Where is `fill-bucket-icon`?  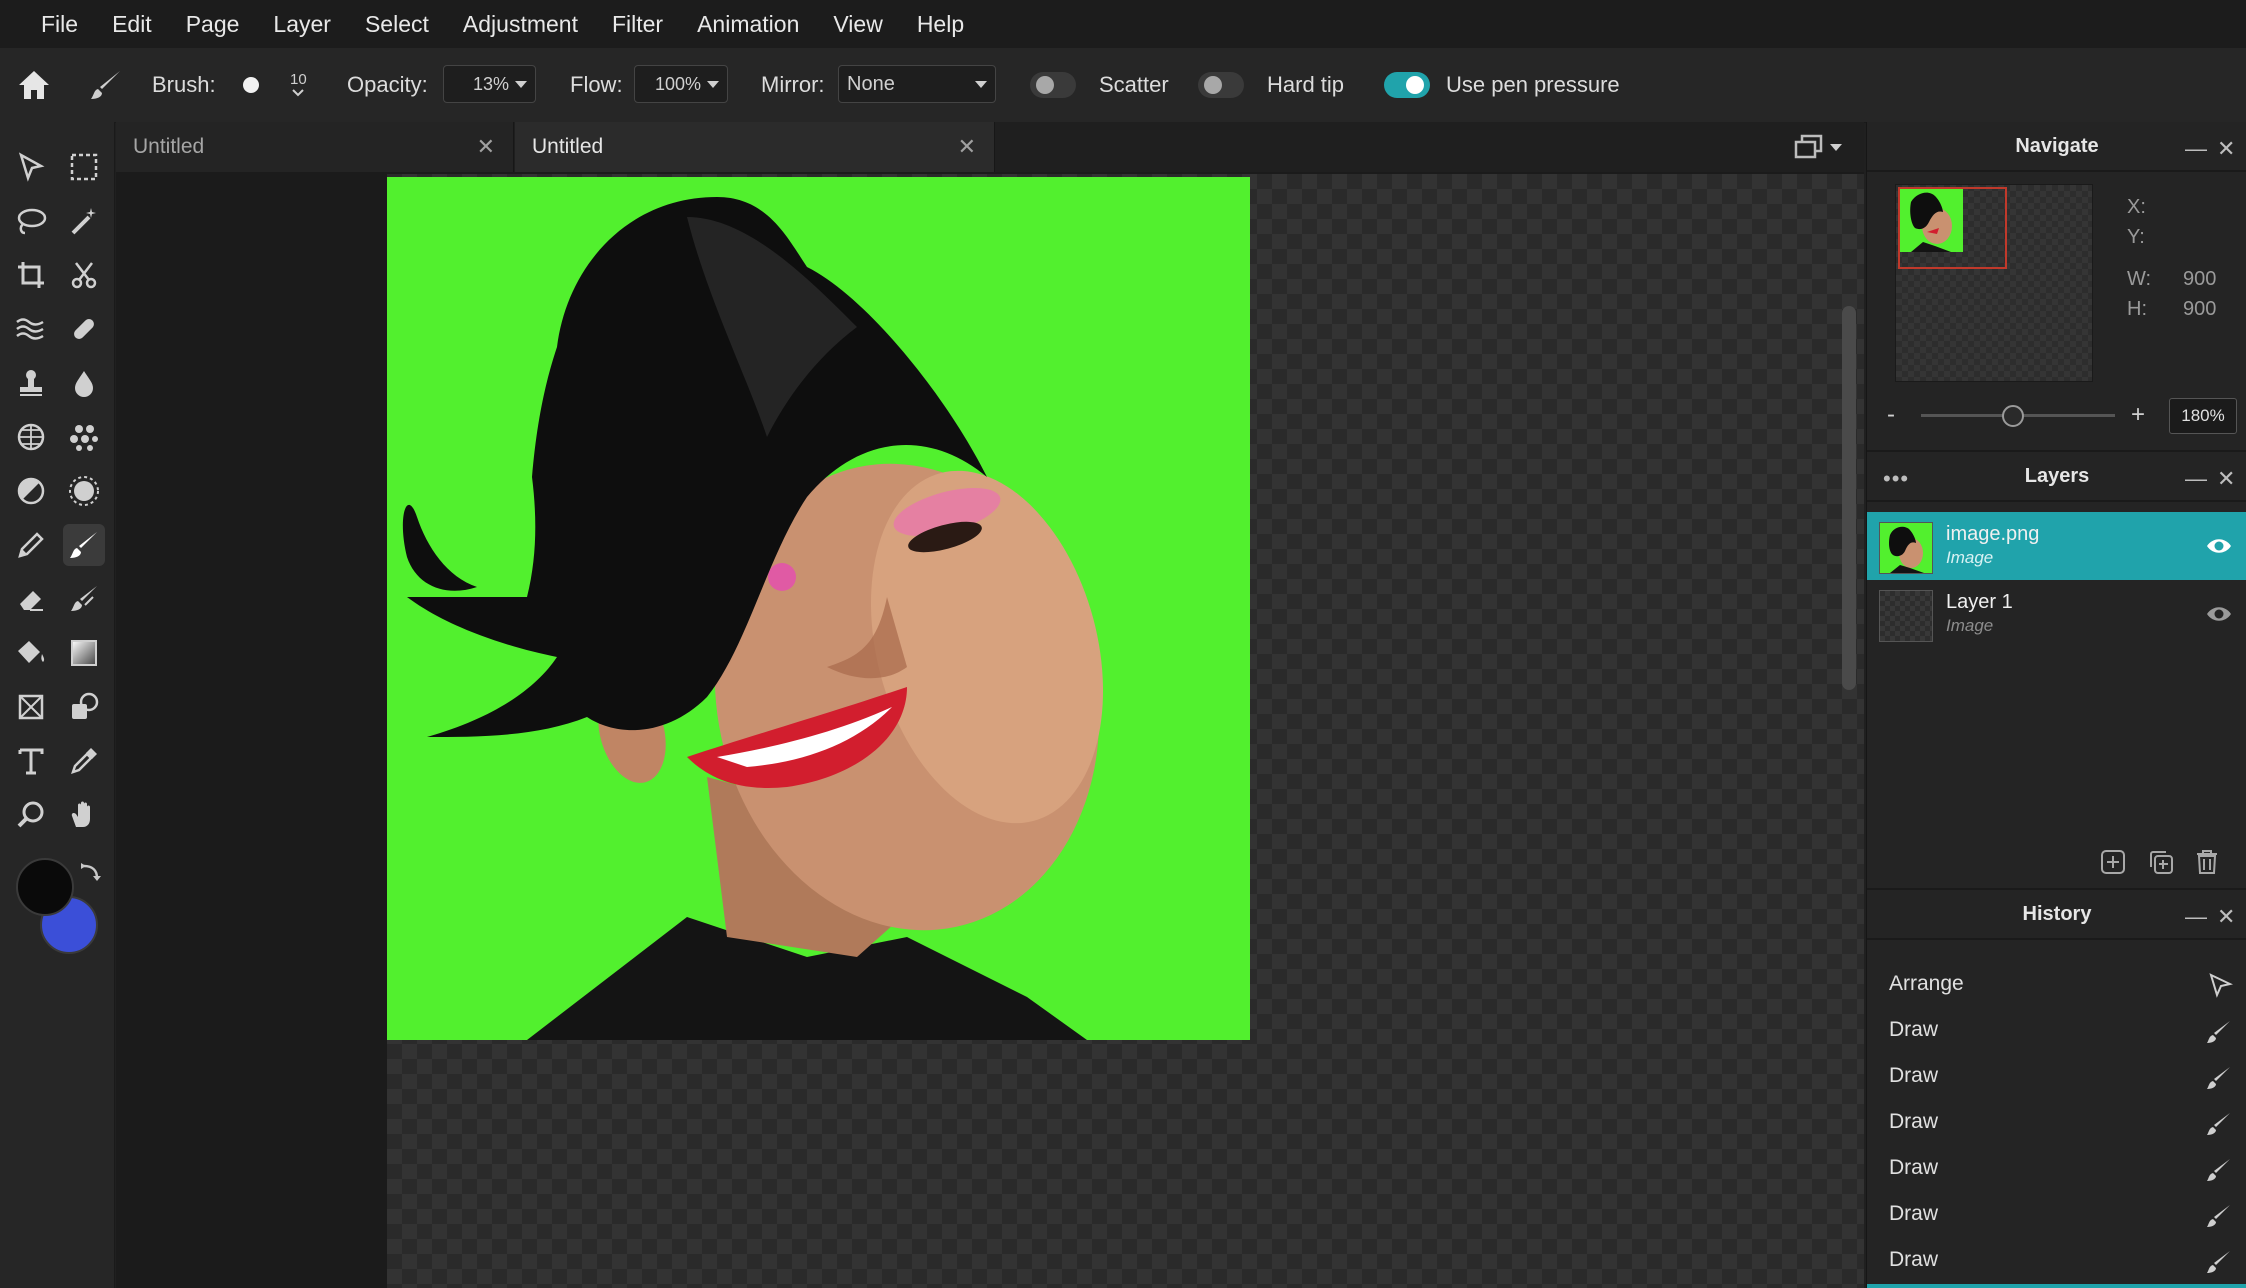 fill-bucket-icon is located at coordinates (31, 653).